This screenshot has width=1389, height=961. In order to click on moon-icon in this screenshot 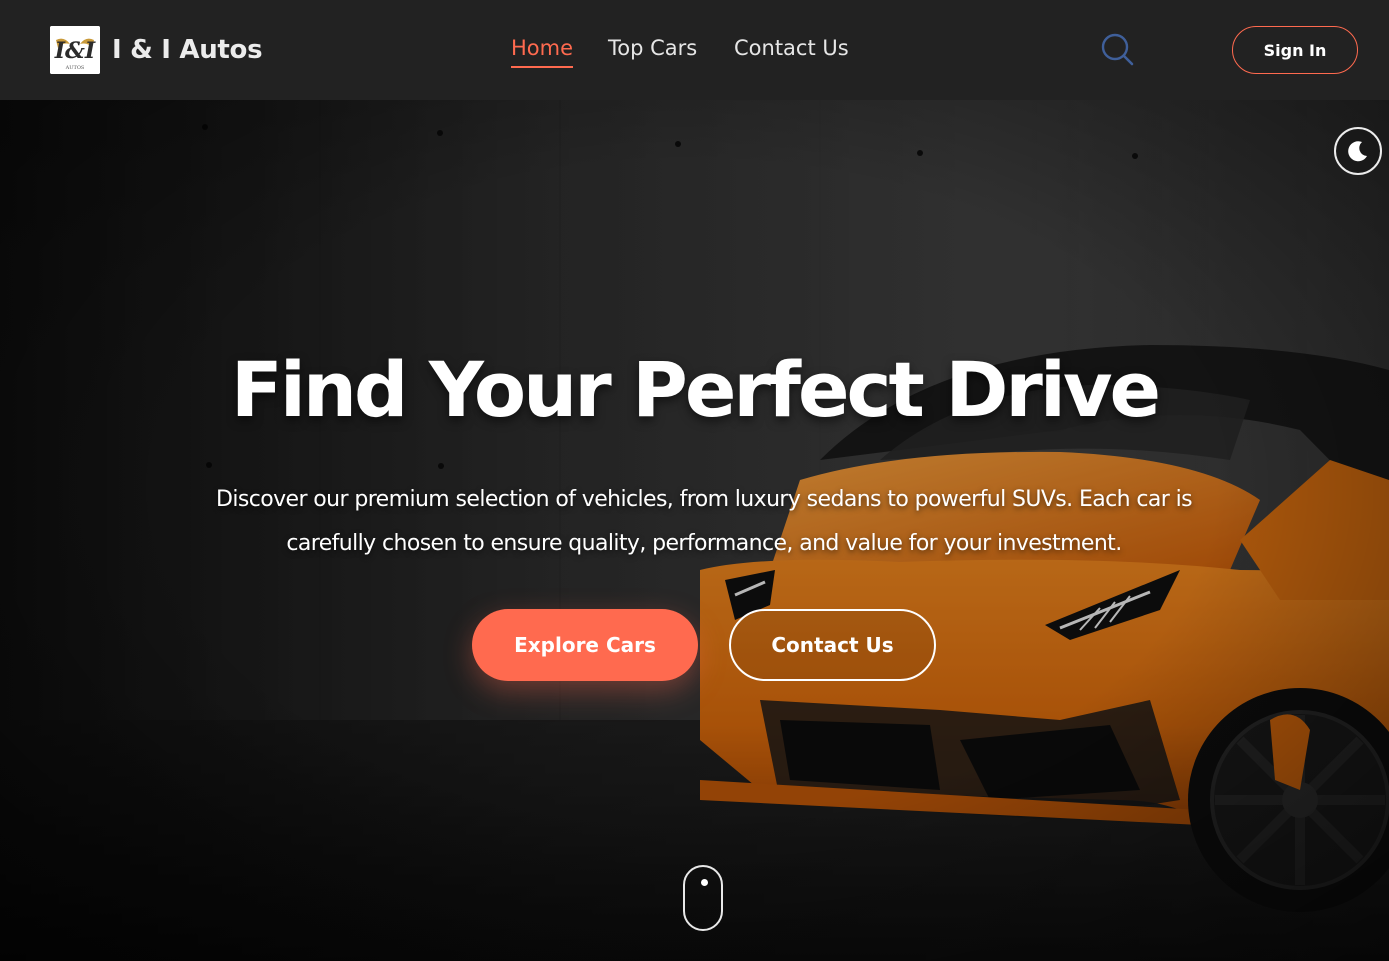, I will do `click(1357, 151)`.